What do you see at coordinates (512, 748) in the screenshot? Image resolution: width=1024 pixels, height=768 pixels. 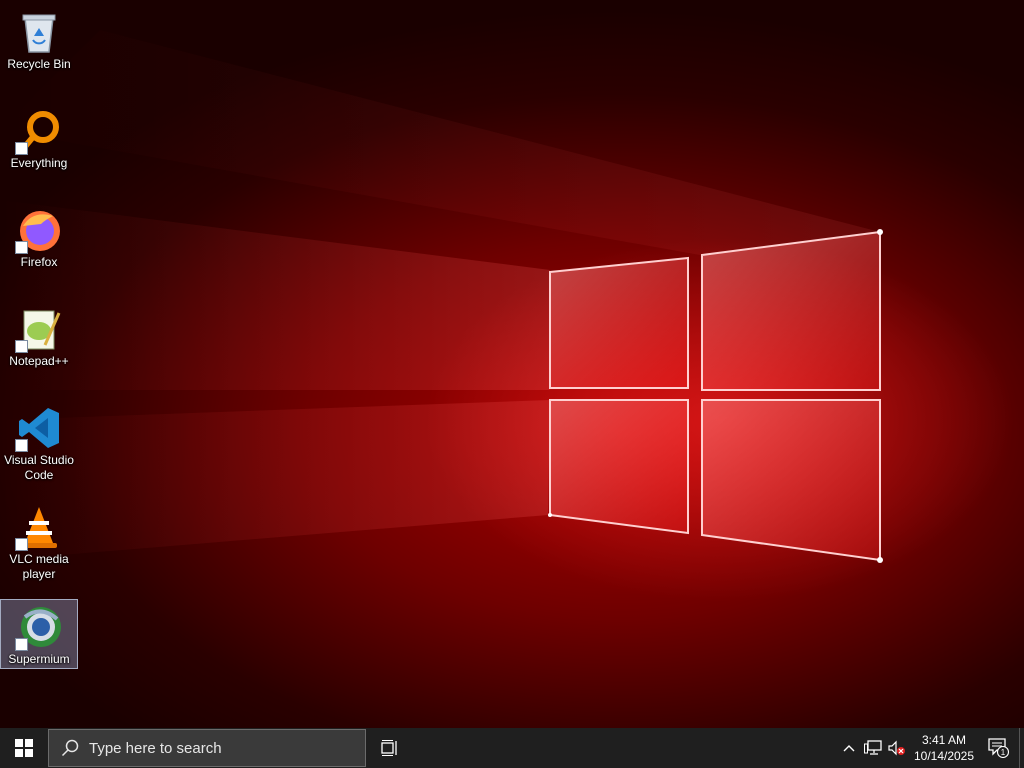 I see `taskbar: Type here to search 3:41 AM 10/14/2025 1` at bounding box center [512, 748].